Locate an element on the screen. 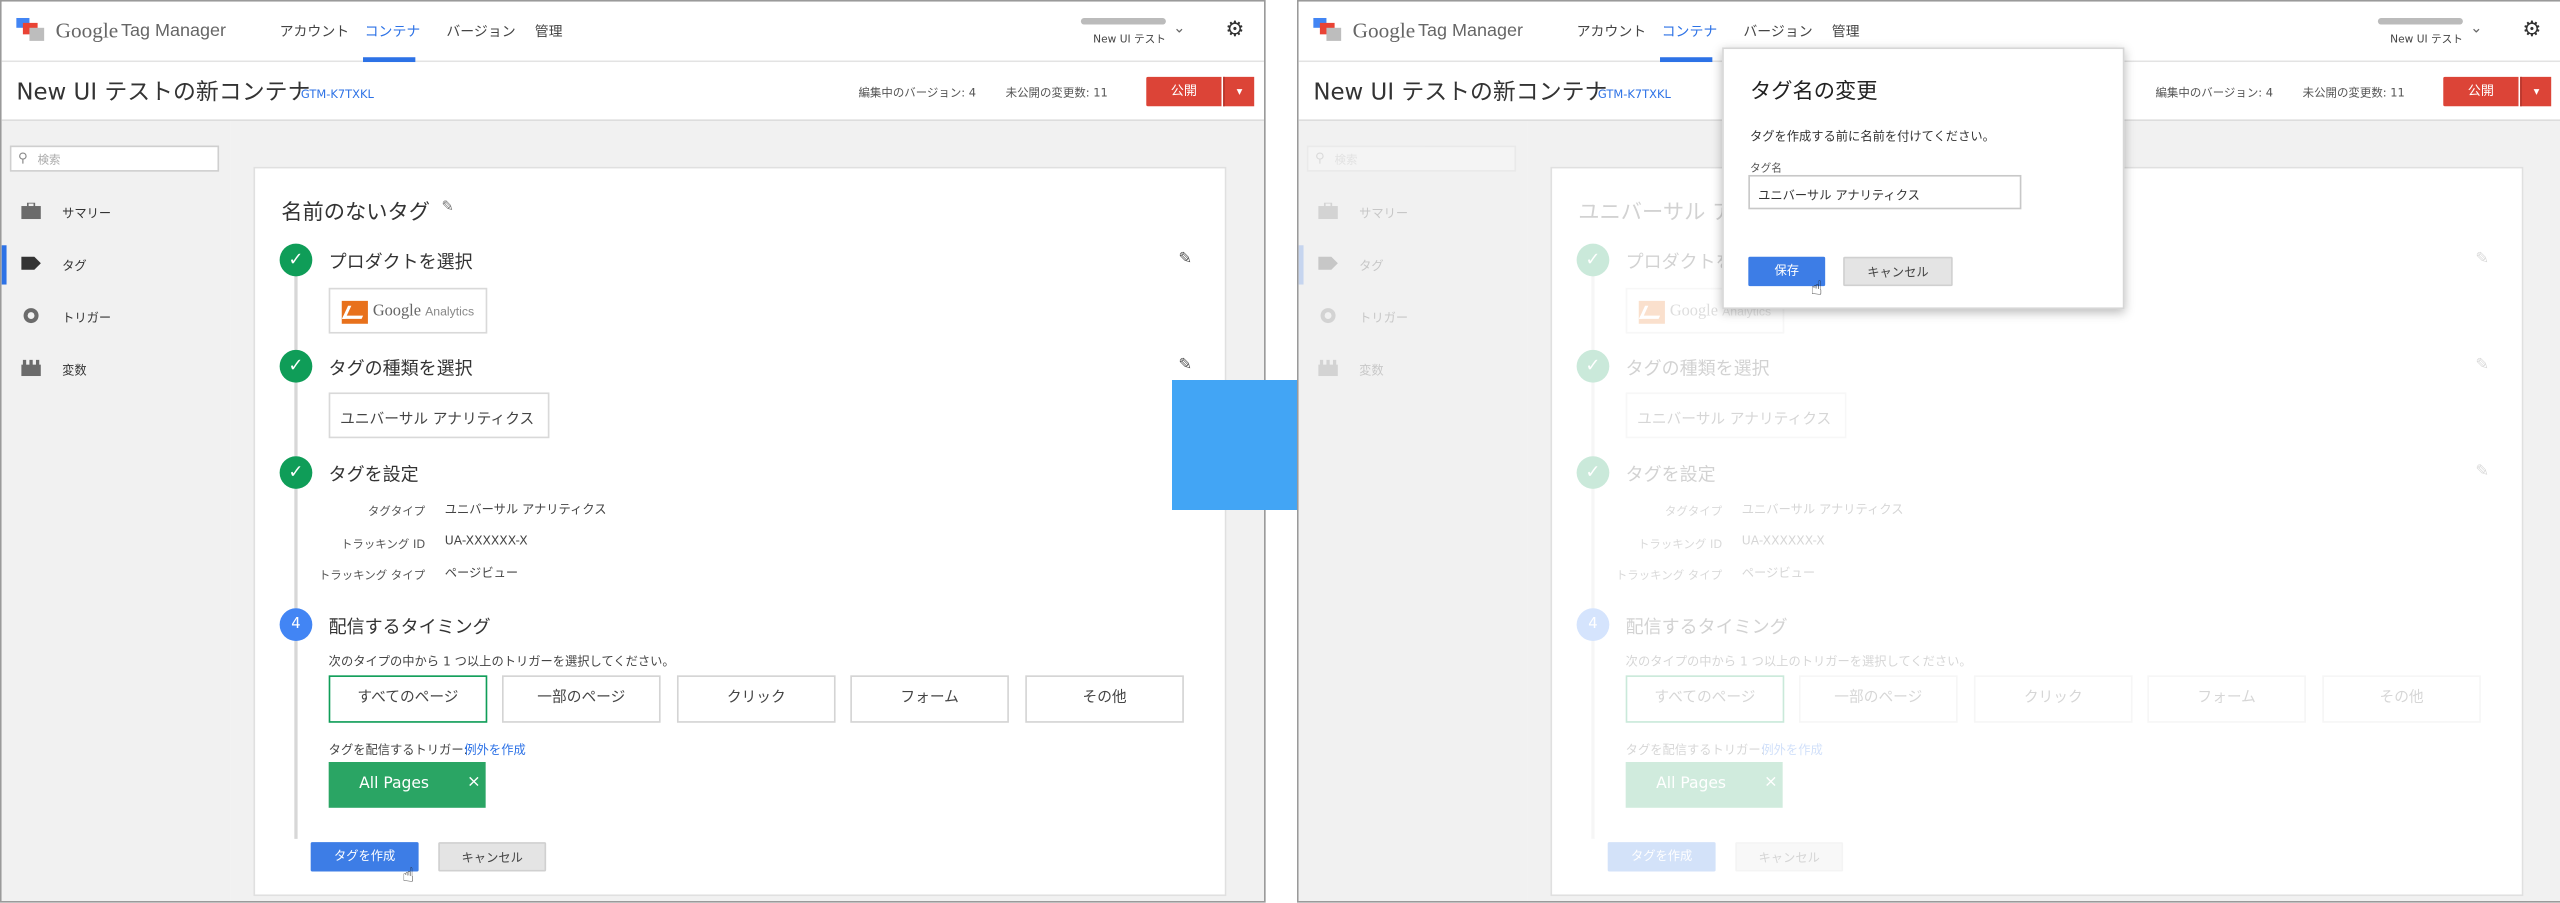 This screenshot has width=2560, height=903. account-name: New UI テスト is located at coordinates (1129, 39).